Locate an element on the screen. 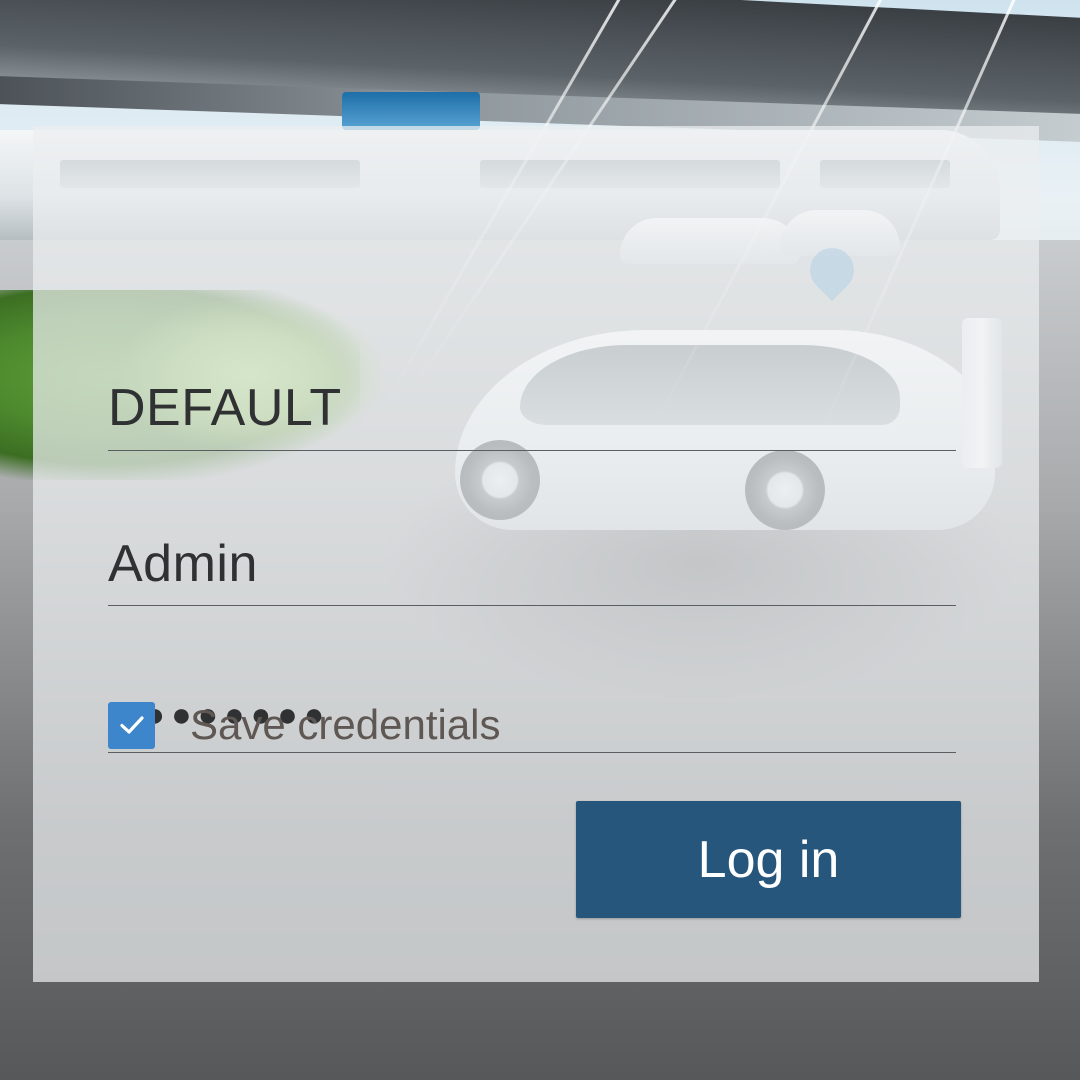 Image resolution: width=1080 pixels, height=1080 pixels. background-station-sign is located at coordinates (411, 111).